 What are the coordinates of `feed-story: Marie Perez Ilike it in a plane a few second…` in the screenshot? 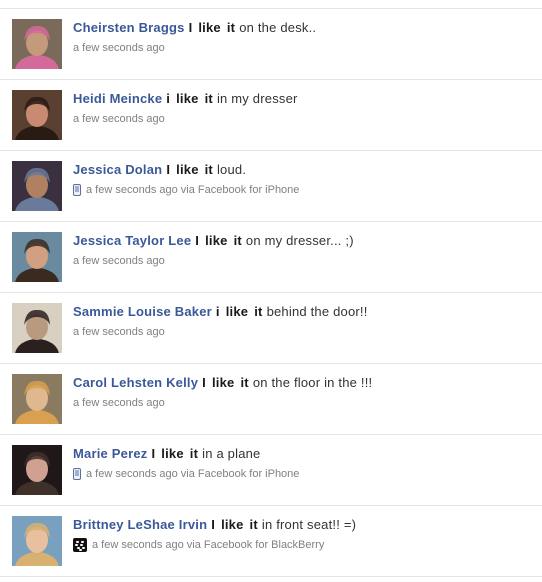 It's located at (271, 470).